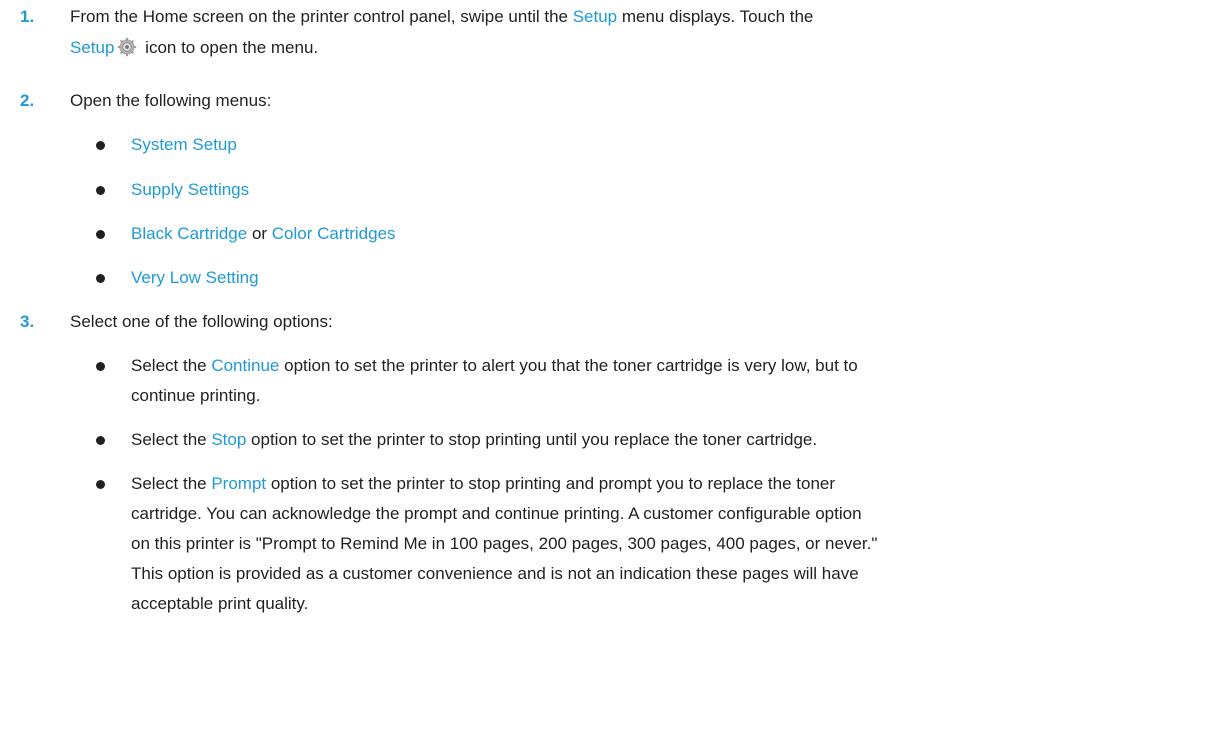 The height and width of the screenshot is (740, 1220). What do you see at coordinates (245, 365) in the screenshot?
I see `option-continue: Continue` at bounding box center [245, 365].